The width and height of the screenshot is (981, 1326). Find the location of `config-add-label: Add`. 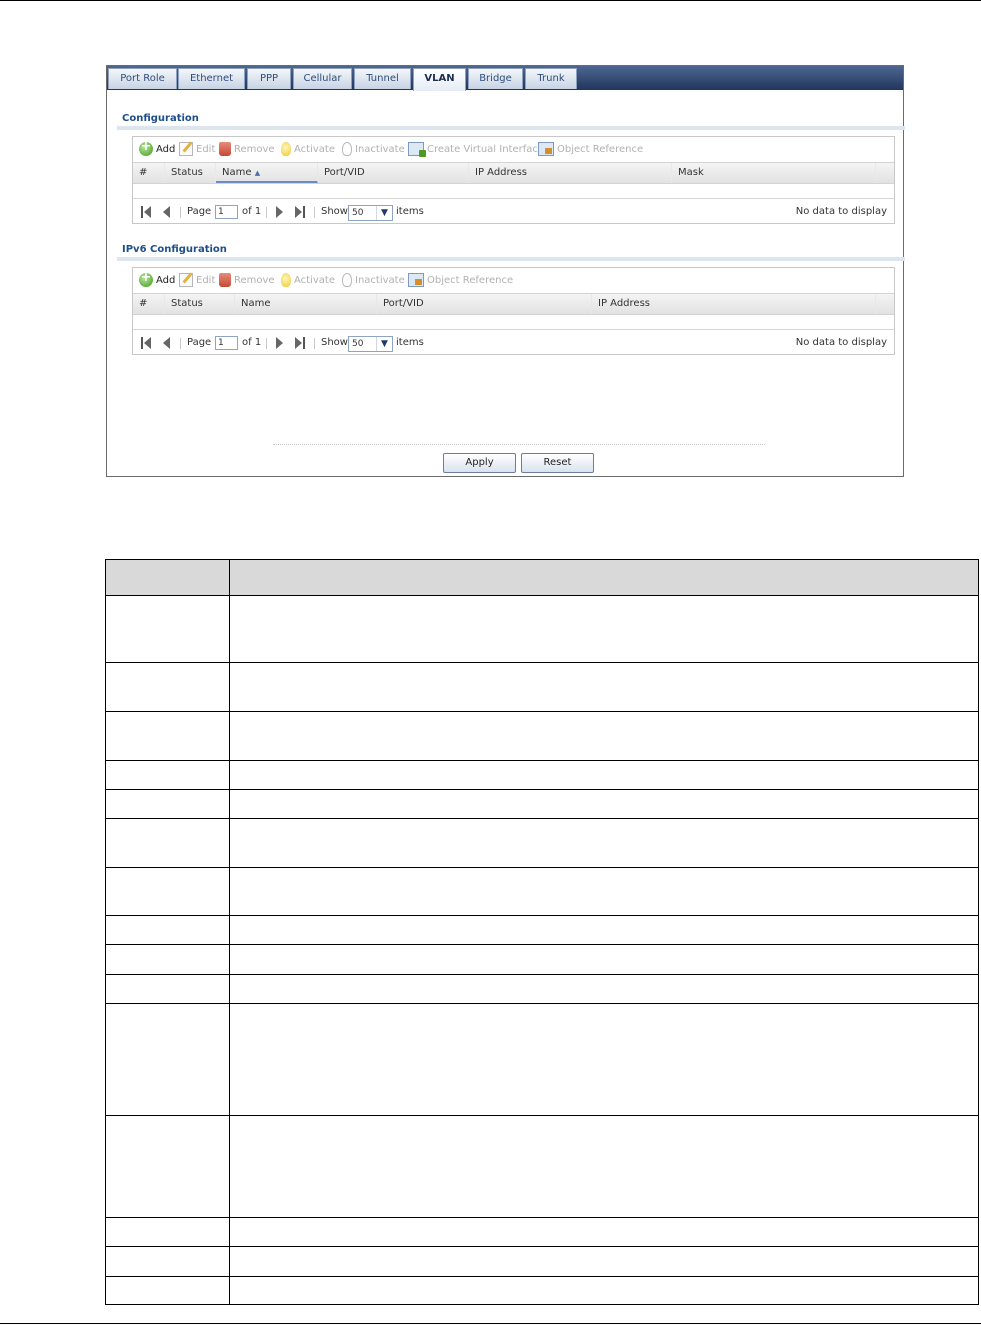

config-add-label: Add is located at coordinates (166, 149).